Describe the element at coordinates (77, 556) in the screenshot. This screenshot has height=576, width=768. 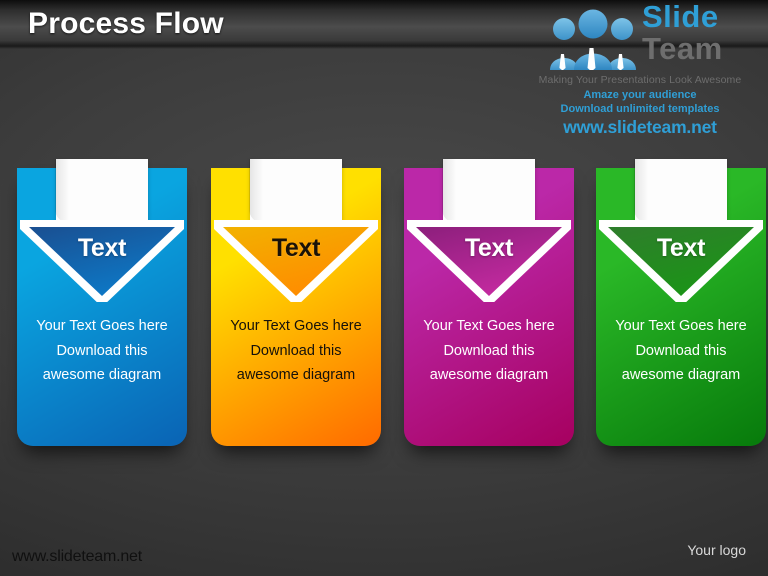
I see `footer-url: www.slideteam.net` at that location.